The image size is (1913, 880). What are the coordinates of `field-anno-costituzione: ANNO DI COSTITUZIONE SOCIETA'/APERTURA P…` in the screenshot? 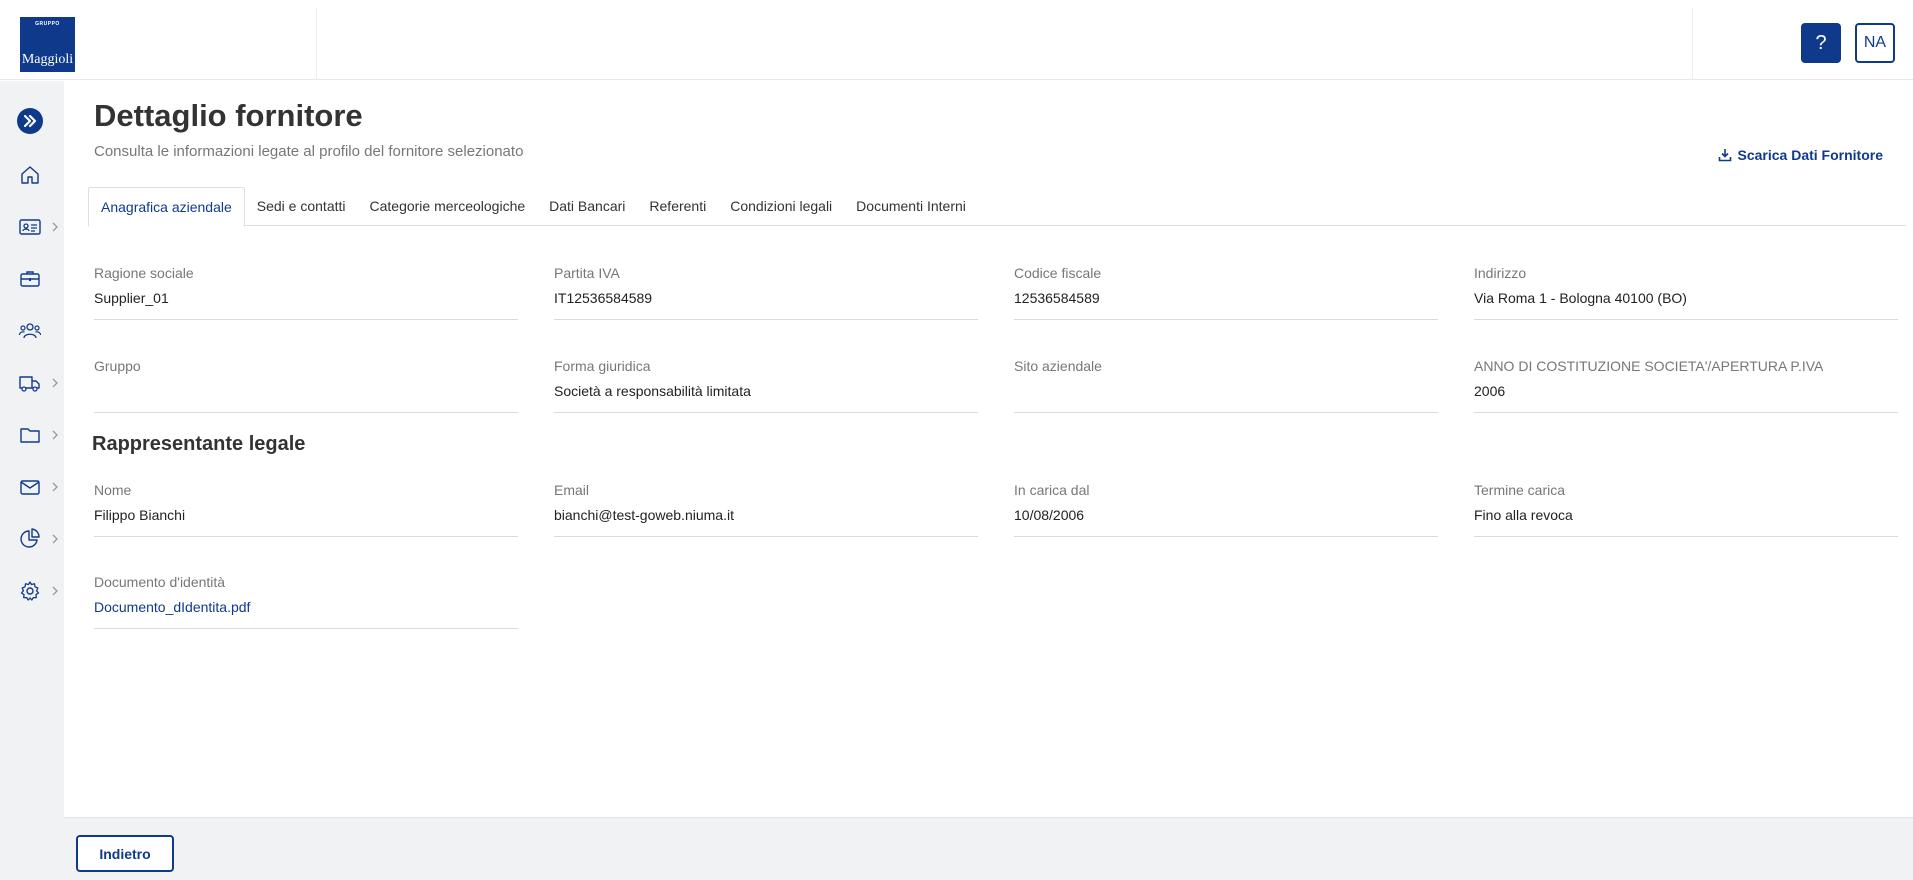 It's located at (1686, 385).